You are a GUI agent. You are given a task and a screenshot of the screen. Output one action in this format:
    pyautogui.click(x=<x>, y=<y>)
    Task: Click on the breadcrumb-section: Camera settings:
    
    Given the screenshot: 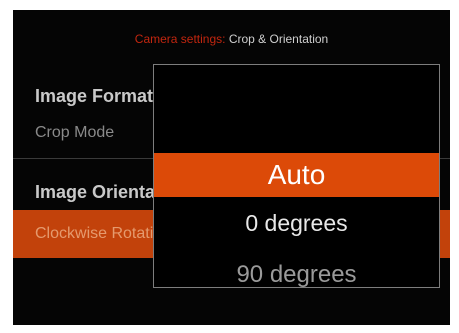 What is the action you would take?
    pyautogui.click(x=180, y=39)
    